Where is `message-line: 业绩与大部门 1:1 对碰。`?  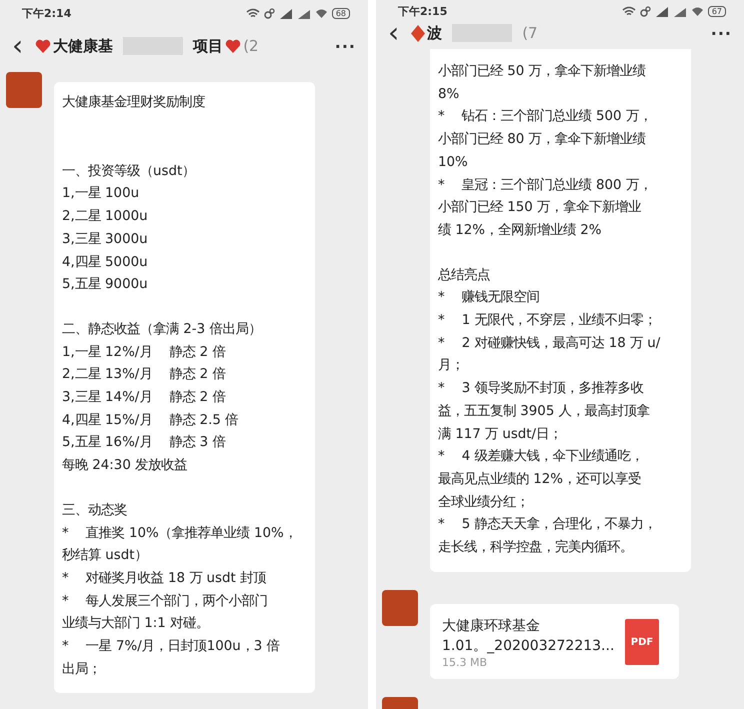 message-line: 业绩与大部门 1:1 对碰。 is located at coordinates (136, 624).